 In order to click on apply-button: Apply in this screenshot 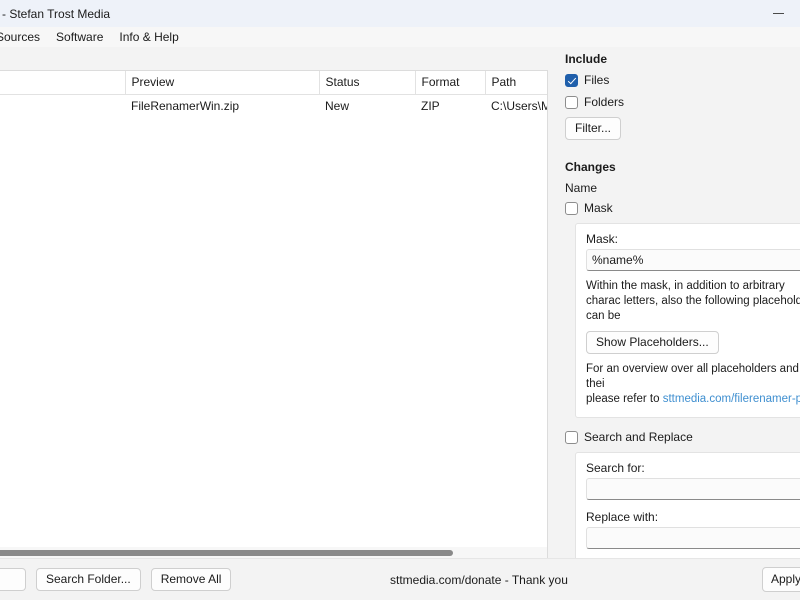, I will do `click(781, 579)`.